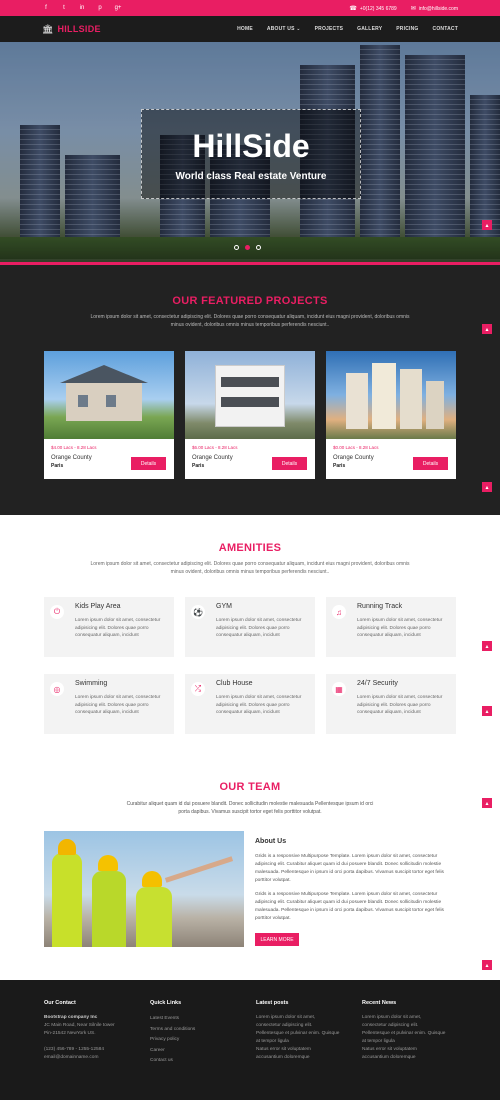 This screenshot has width=500, height=1100. Describe the element at coordinates (203, 1019) in the screenshot. I see `footer-link: Latest Events` at that location.